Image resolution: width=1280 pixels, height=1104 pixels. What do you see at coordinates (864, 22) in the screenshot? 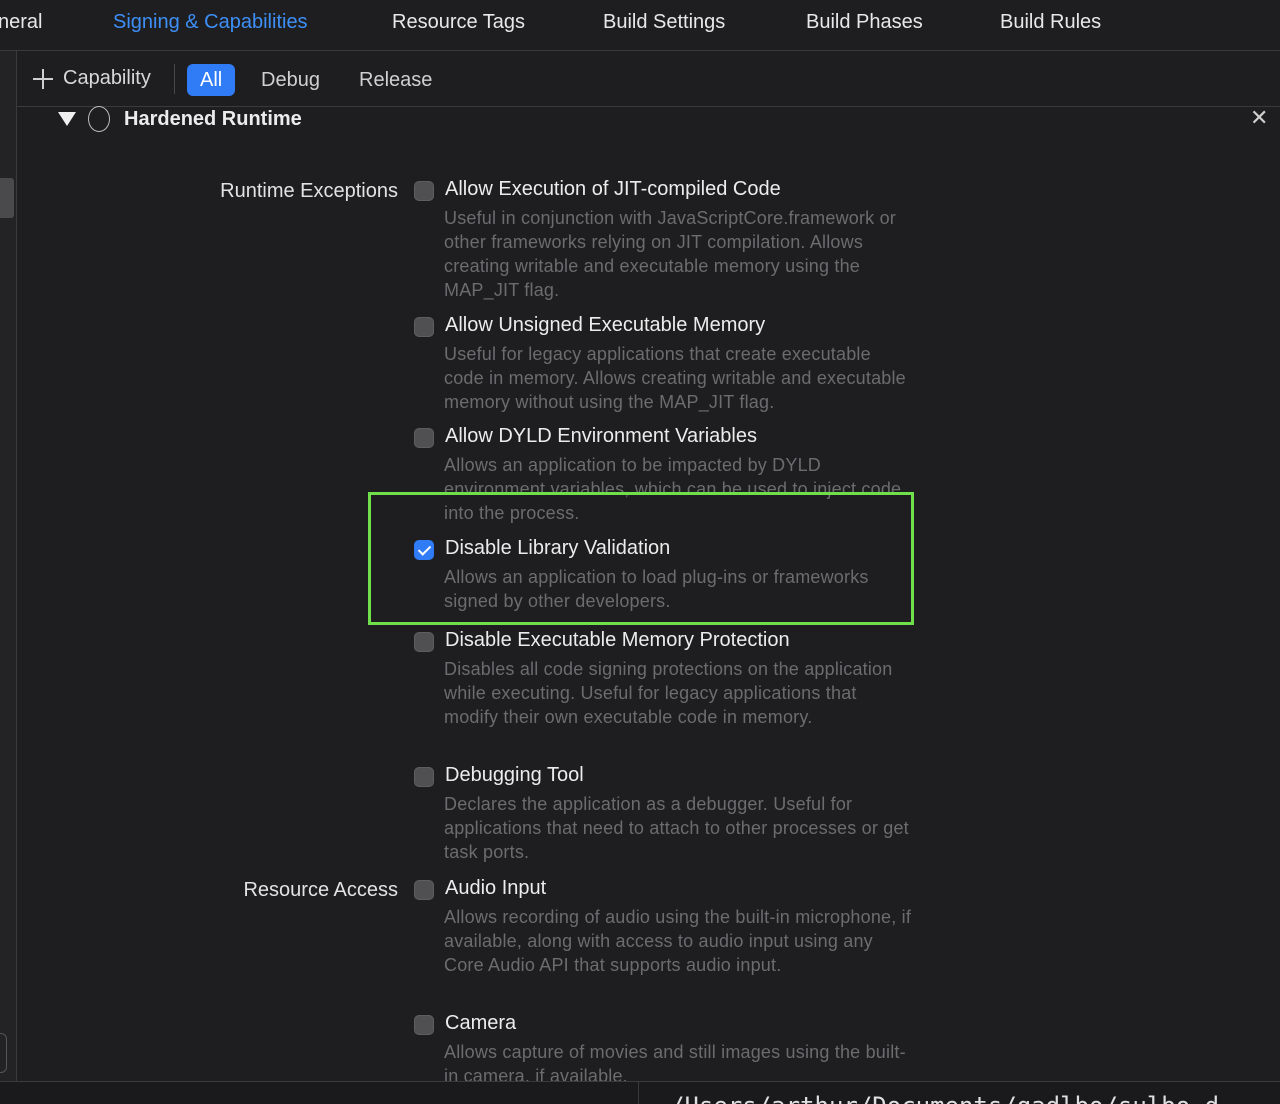
I see `tab-build-phases: Build Phases` at bounding box center [864, 22].